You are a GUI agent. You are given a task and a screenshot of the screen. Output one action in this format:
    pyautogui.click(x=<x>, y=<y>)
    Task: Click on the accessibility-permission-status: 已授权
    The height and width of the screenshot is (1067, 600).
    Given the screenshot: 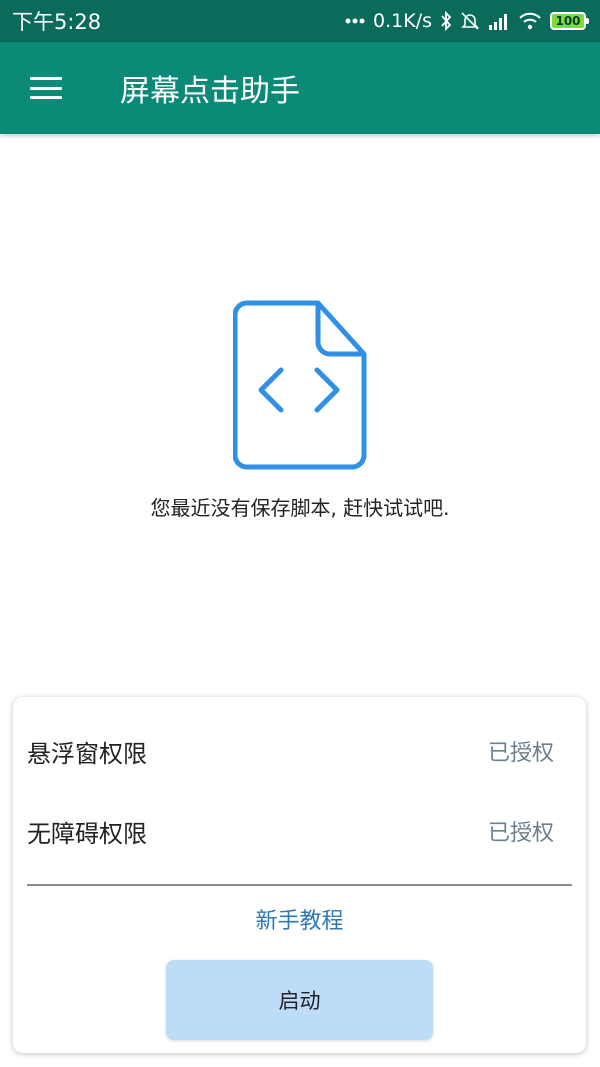 What is the action you would take?
    pyautogui.click(x=520, y=833)
    